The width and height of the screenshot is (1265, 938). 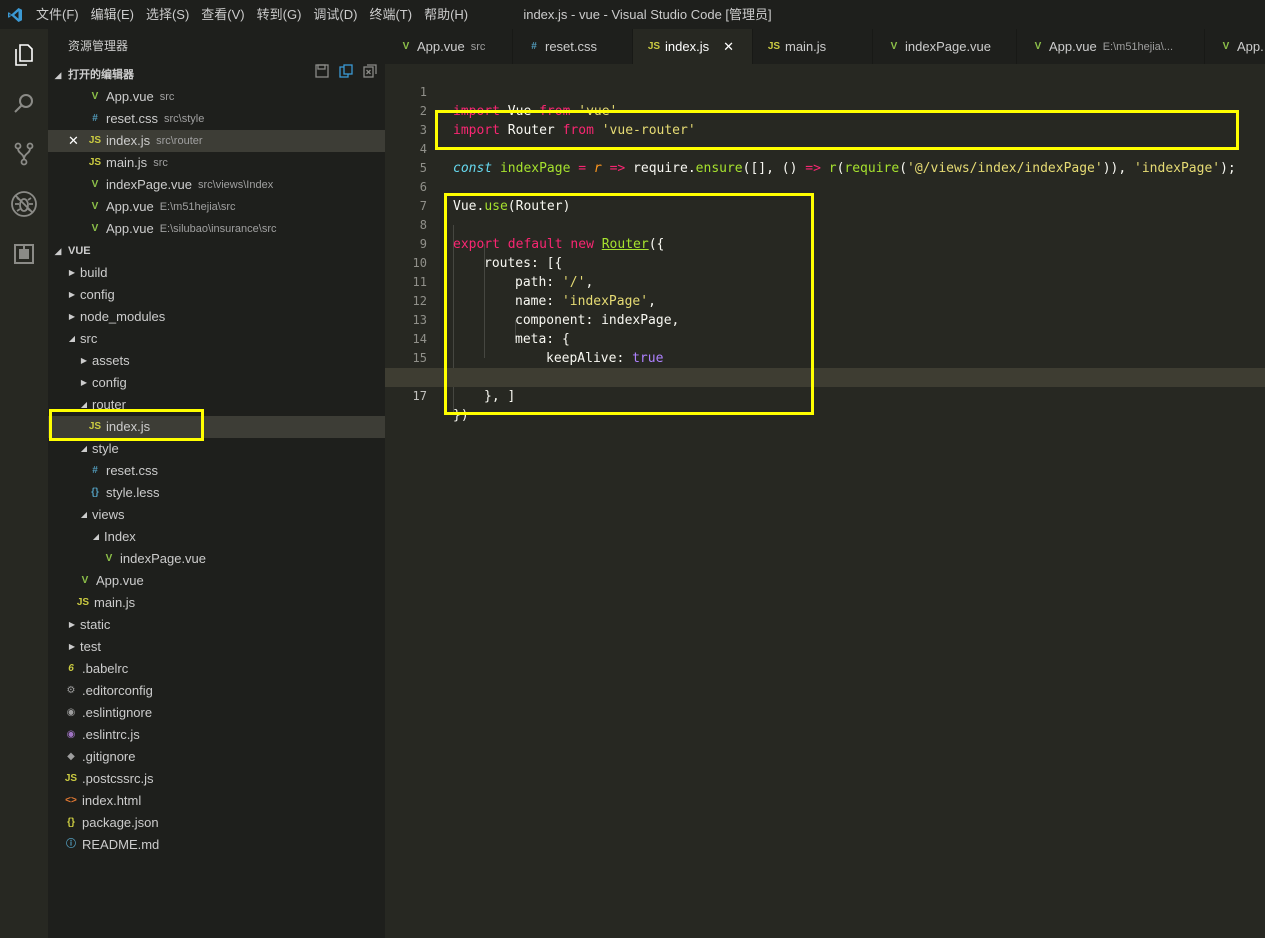 What do you see at coordinates (216, 119) in the screenshot?
I see `open-editor-item: # reset.css src\style` at bounding box center [216, 119].